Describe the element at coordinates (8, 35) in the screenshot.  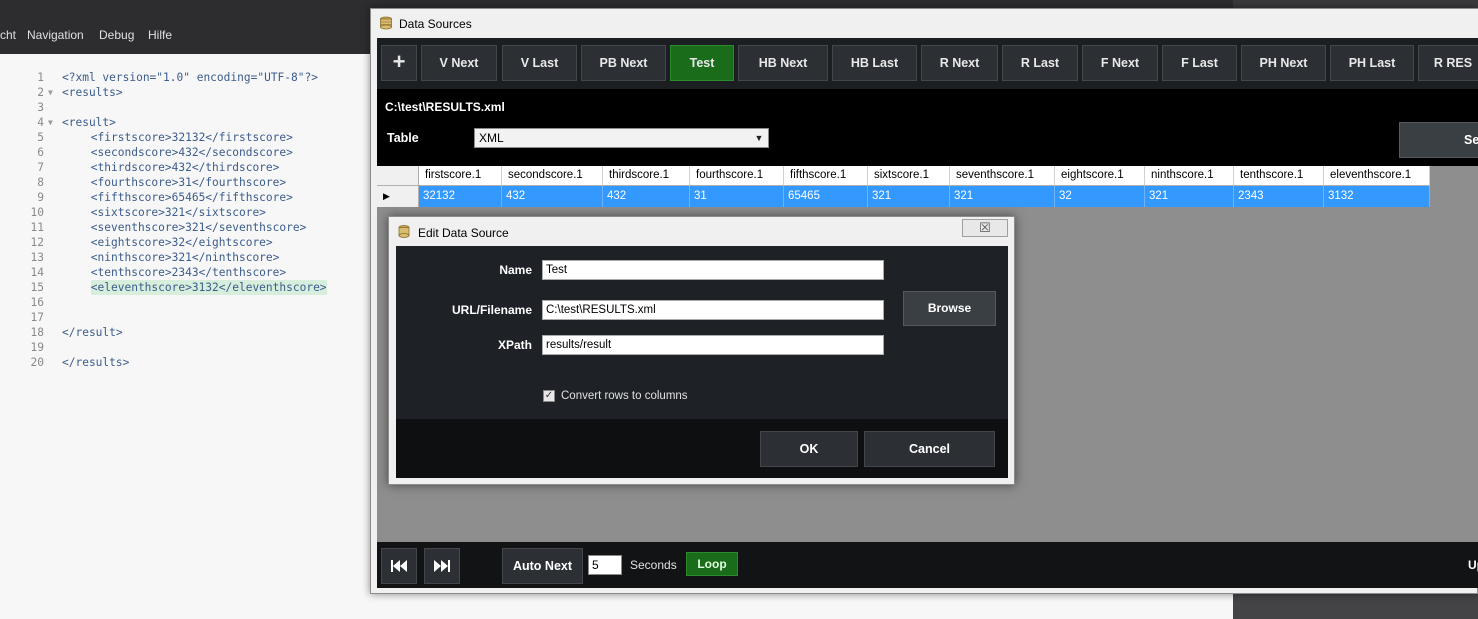
I see `menu-item-ansicht: cht` at that location.